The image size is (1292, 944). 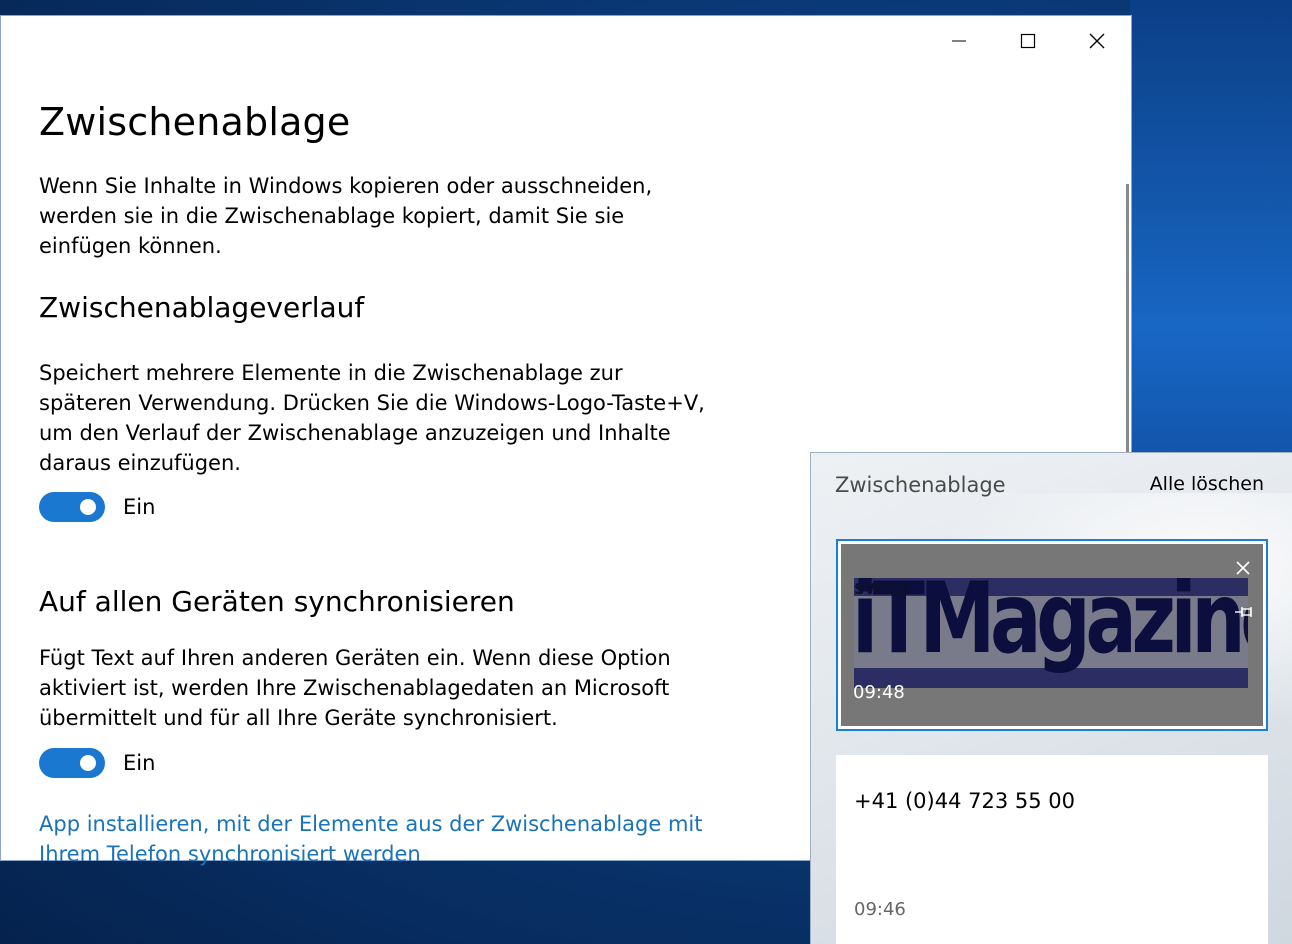 I want to click on pin-icon, so click(x=1244, y=612).